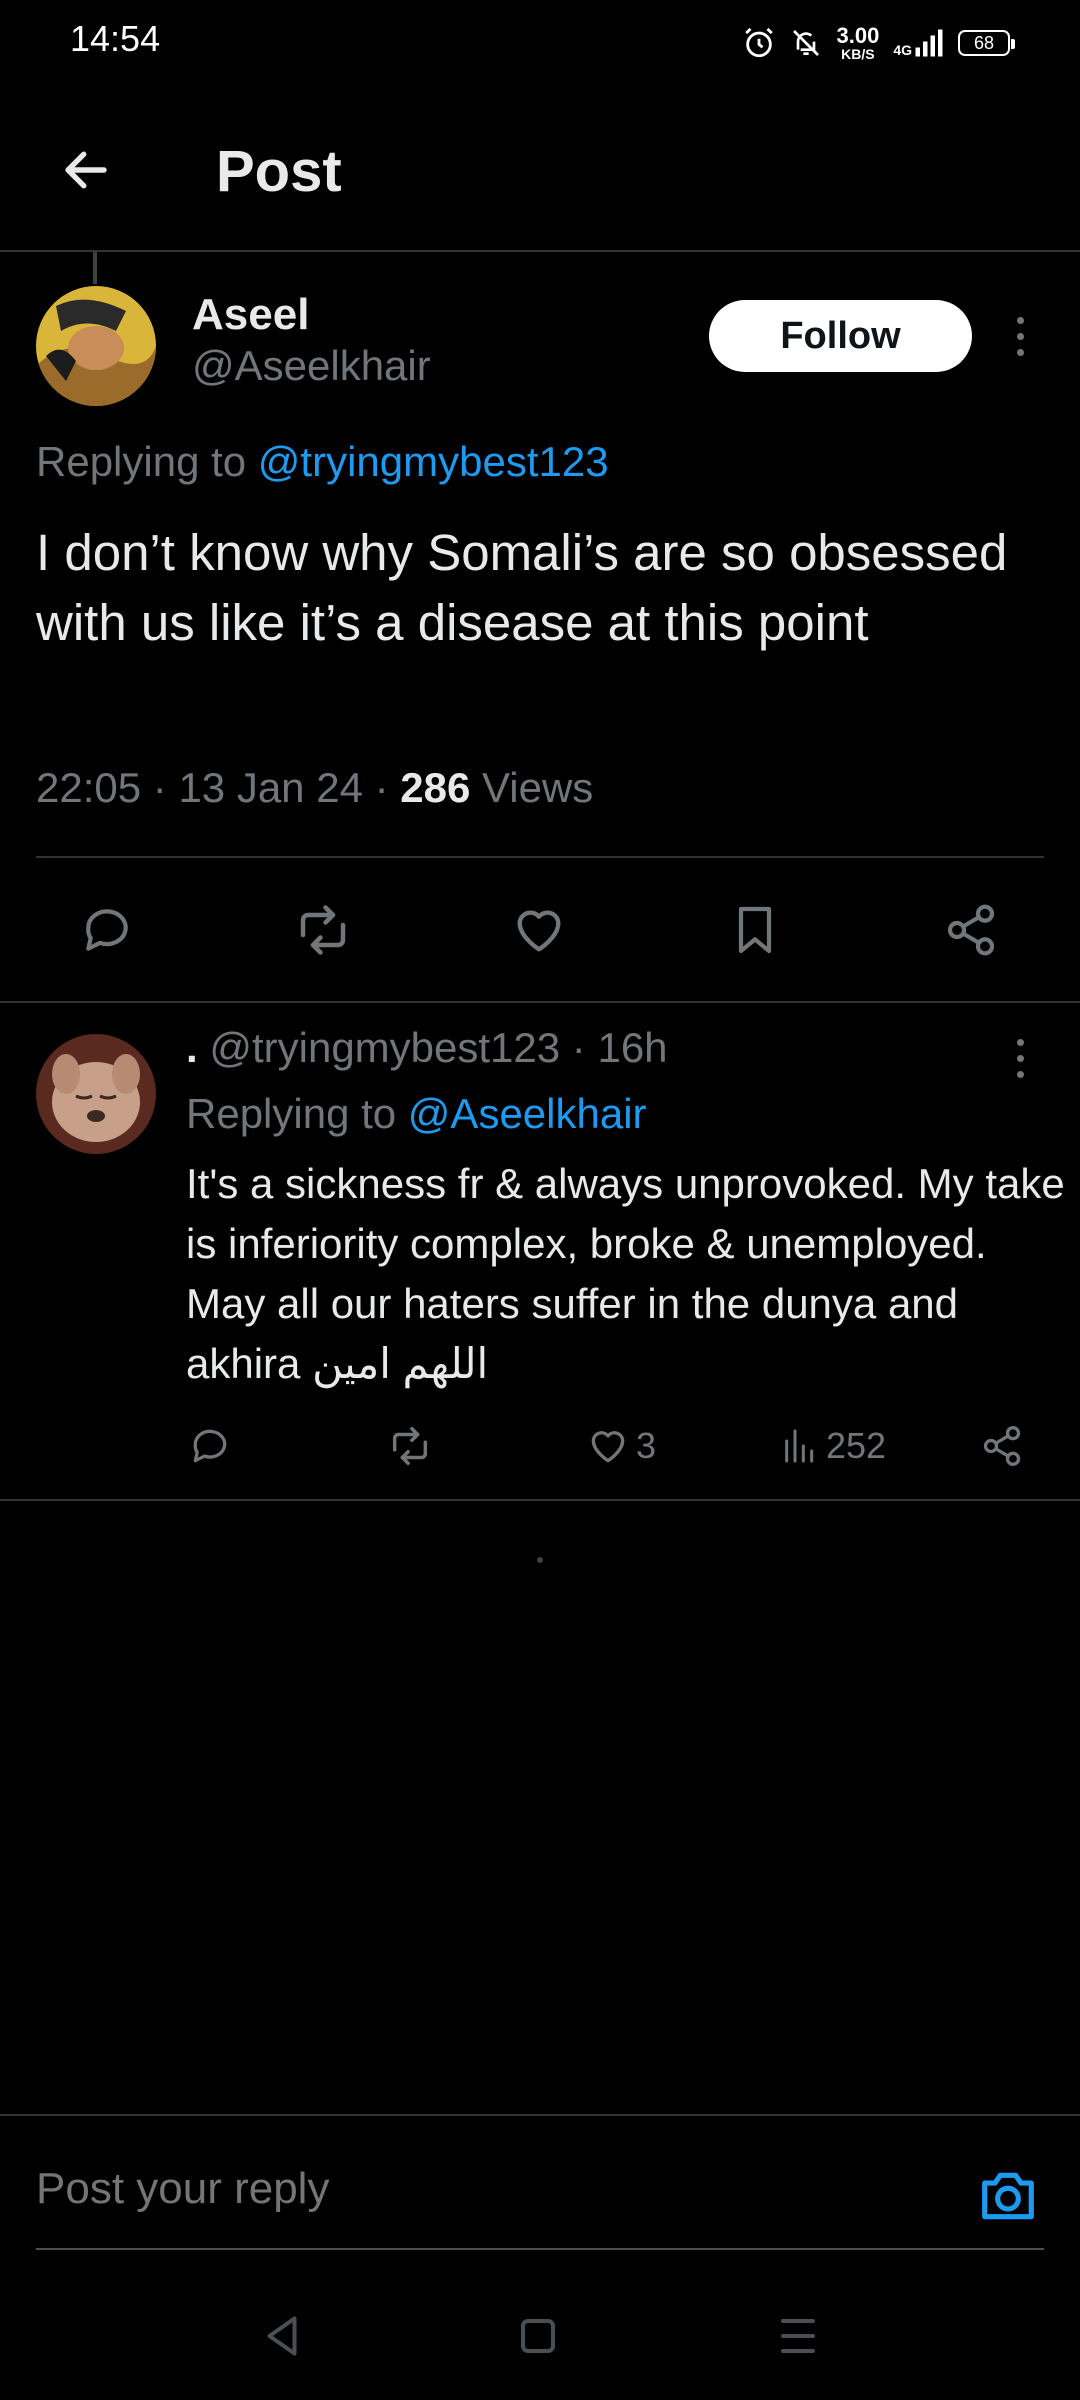 The image size is (1080, 2400). Describe the element at coordinates (527, 1113) in the screenshot. I see `reply-replying-to-mention: @Aseelkhair` at that location.